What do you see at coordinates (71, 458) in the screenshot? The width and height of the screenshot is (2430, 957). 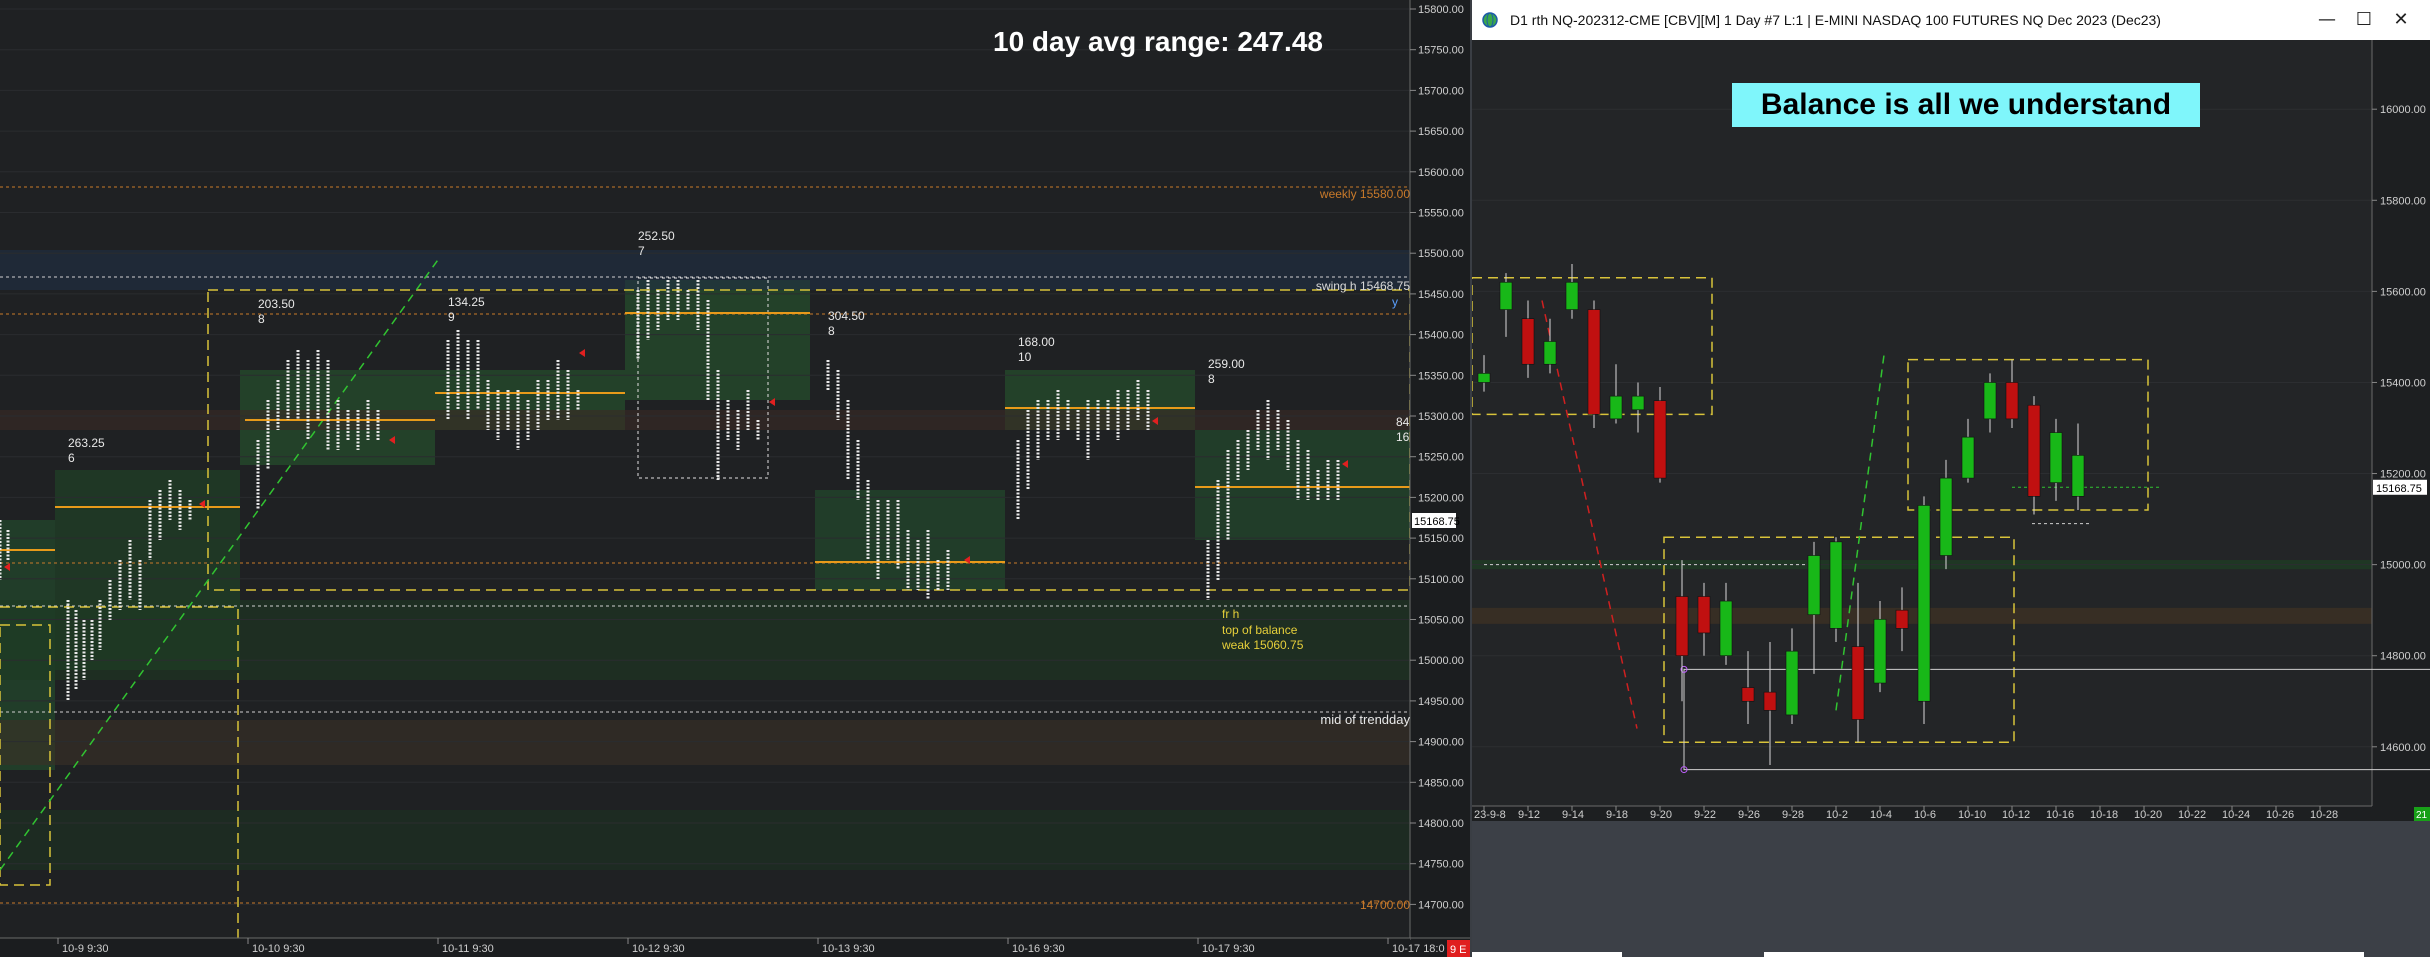 I see `session-period-count: 6` at bounding box center [71, 458].